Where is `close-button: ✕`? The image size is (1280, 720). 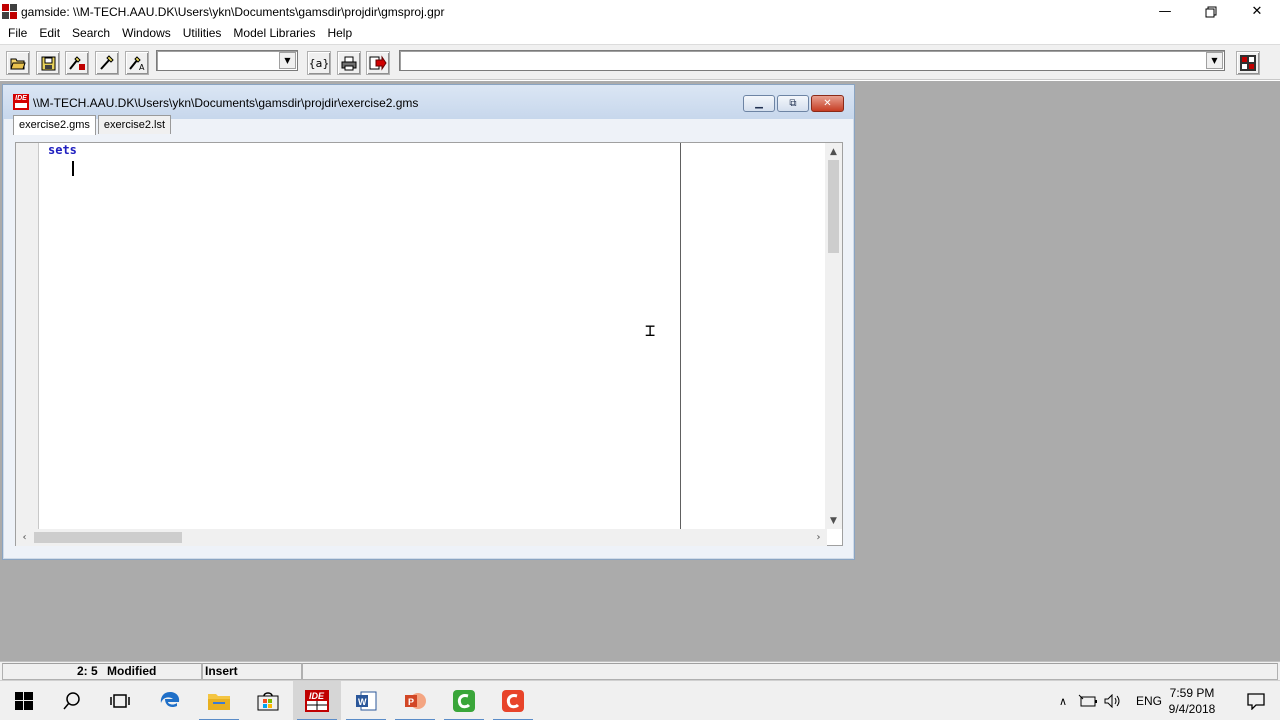 close-button: ✕ is located at coordinates (1257, 11).